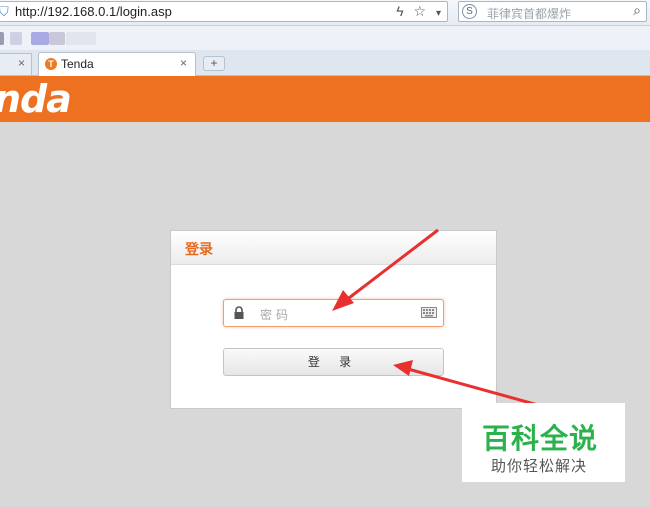  Describe the element at coordinates (77, 64) in the screenshot. I see `tab-title: Tenda` at that location.